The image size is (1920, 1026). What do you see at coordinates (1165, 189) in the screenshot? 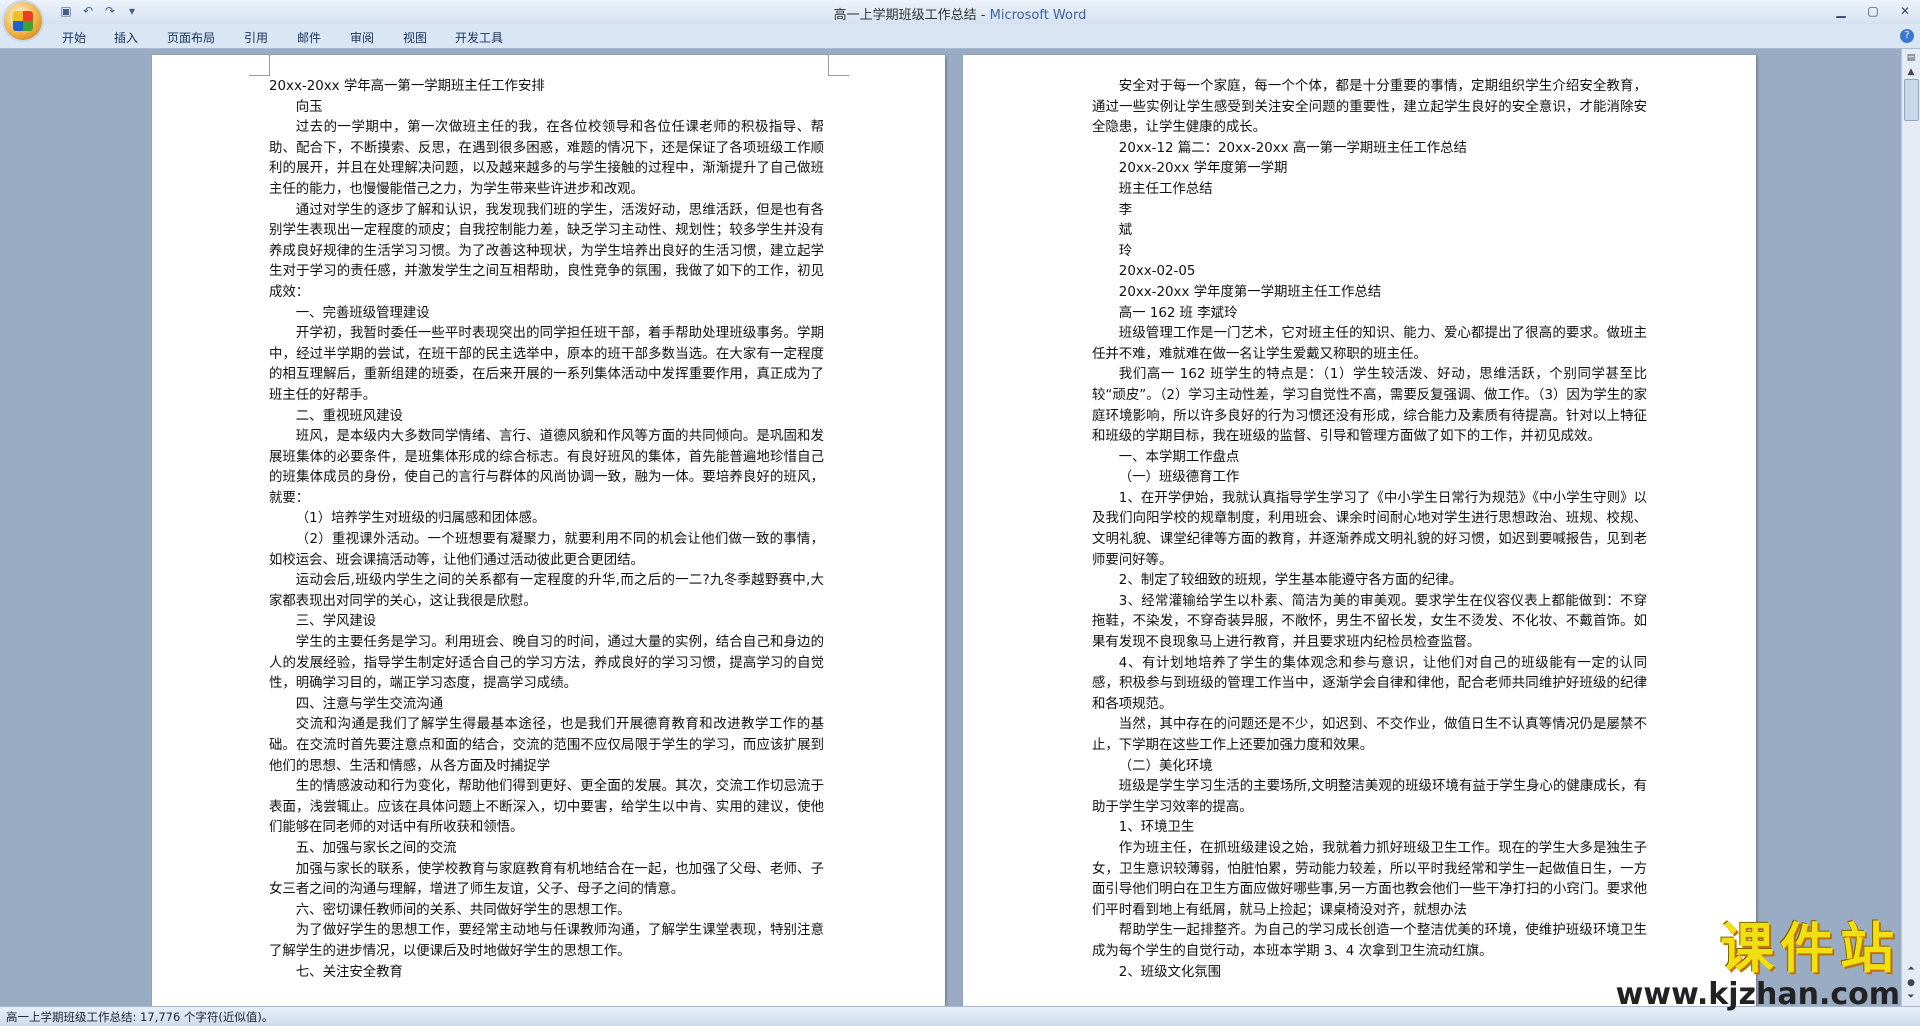
I see `paragraph: 班主任工作总结` at bounding box center [1165, 189].